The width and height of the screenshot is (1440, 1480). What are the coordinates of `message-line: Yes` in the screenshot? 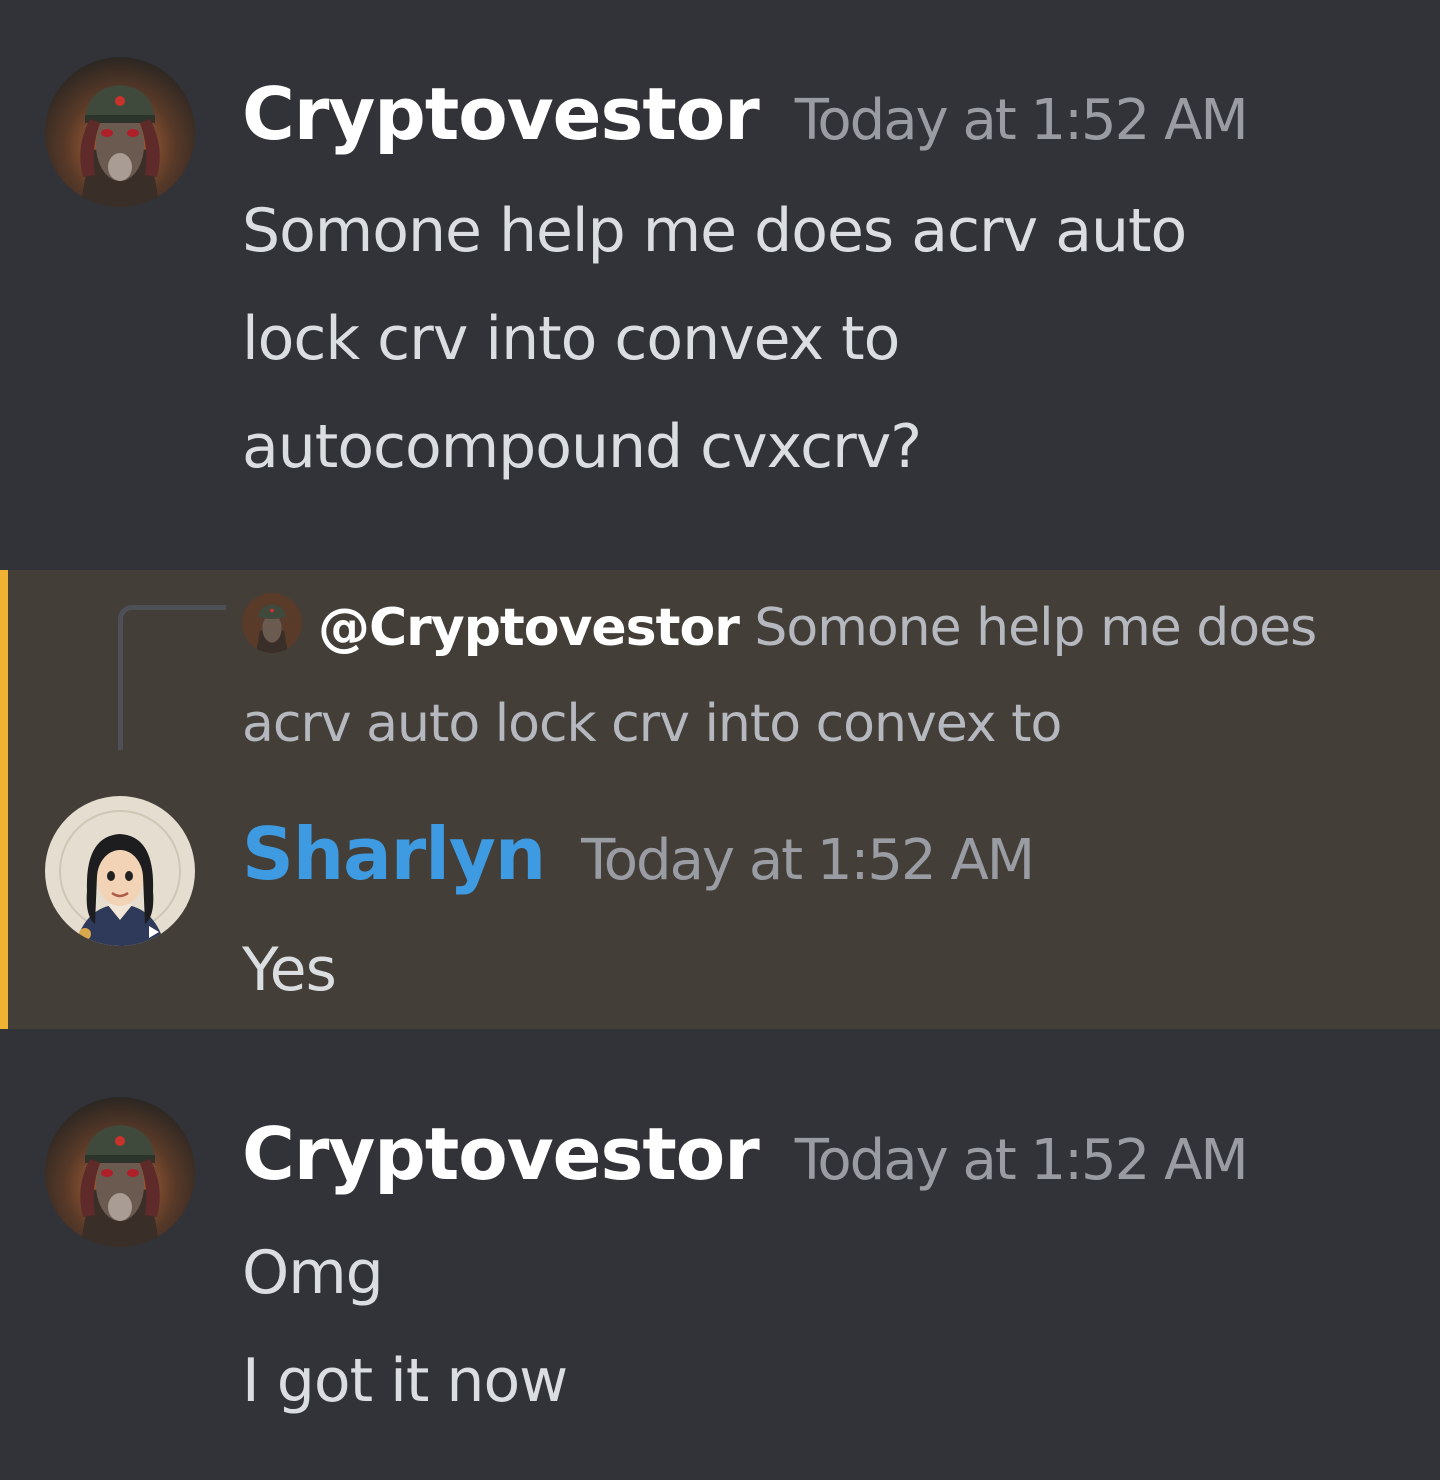 It's located at (289, 970).